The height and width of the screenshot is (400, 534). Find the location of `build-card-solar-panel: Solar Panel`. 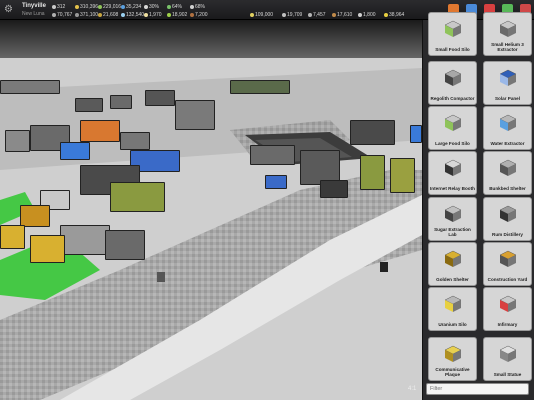

build-card-solar-panel: Solar Panel is located at coordinates (507, 83).